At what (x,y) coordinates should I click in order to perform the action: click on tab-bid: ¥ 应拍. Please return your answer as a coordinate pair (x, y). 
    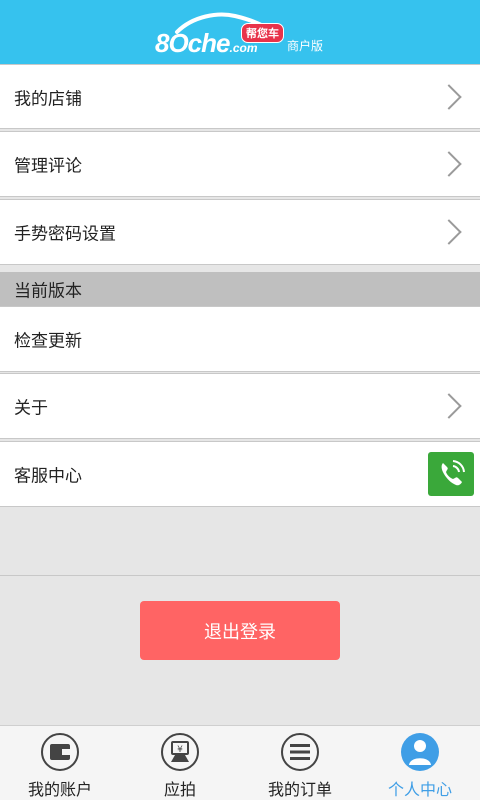
    Looking at the image, I should click on (180, 763).